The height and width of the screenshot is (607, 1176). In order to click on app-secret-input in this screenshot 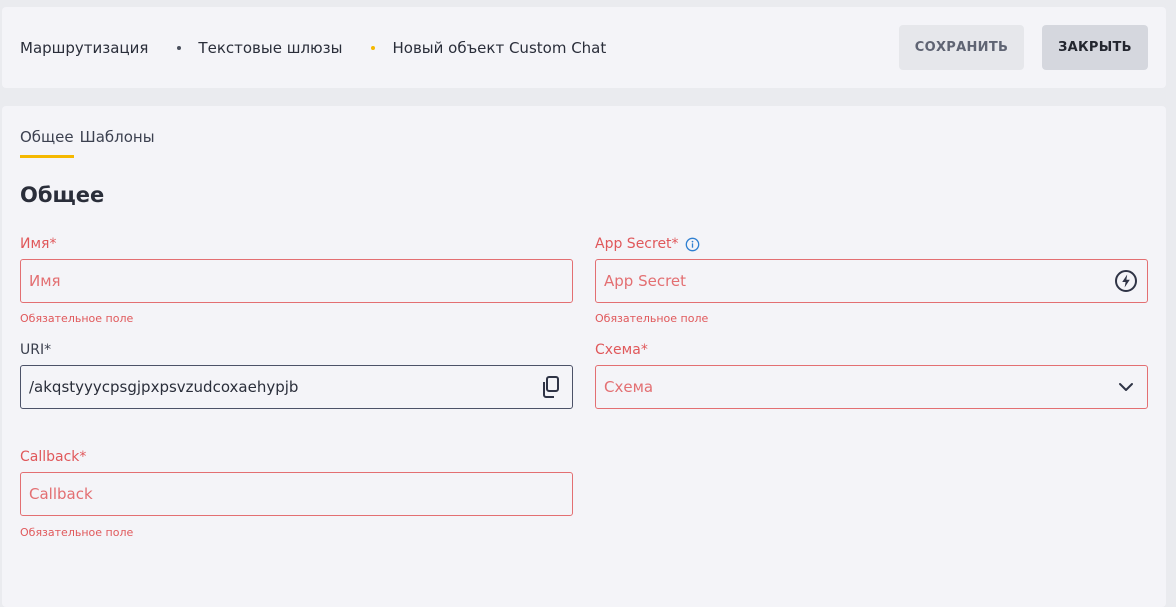, I will do `click(858, 281)`.